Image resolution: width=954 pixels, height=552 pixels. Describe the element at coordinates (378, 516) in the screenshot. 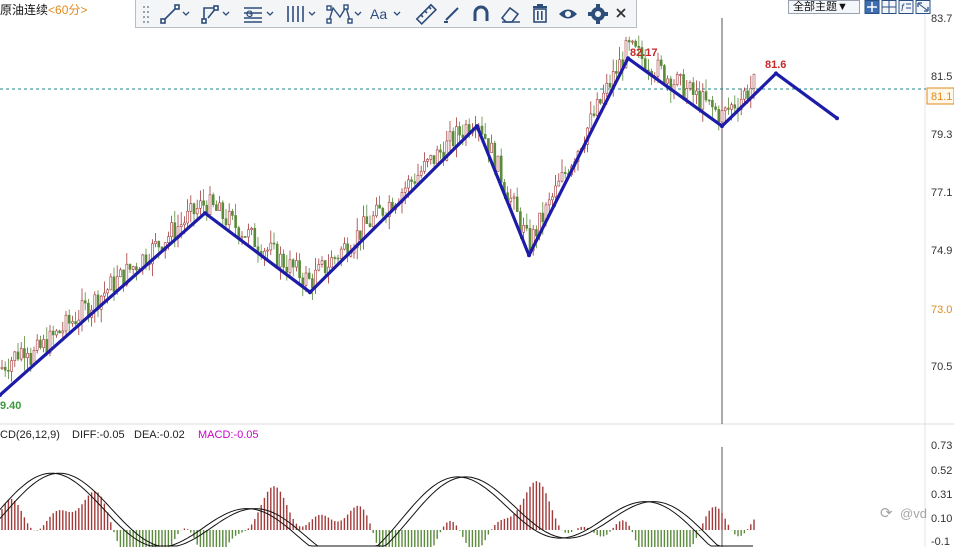

I see `macd-histogram` at that location.